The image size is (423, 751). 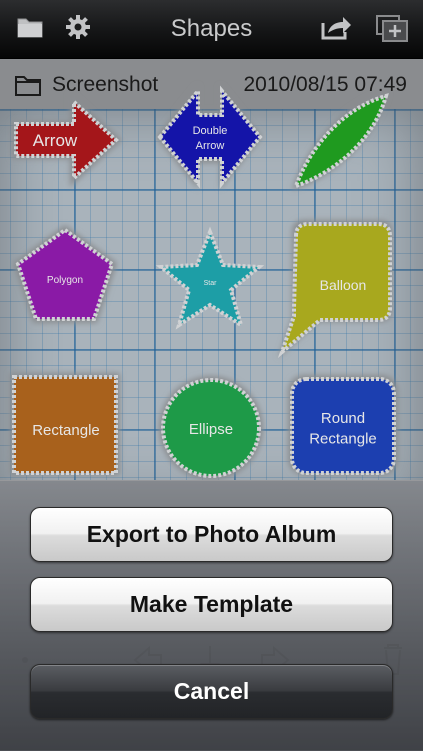 I want to click on export-to-photo-album-button: Export to Photo Album, so click(x=211, y=534).